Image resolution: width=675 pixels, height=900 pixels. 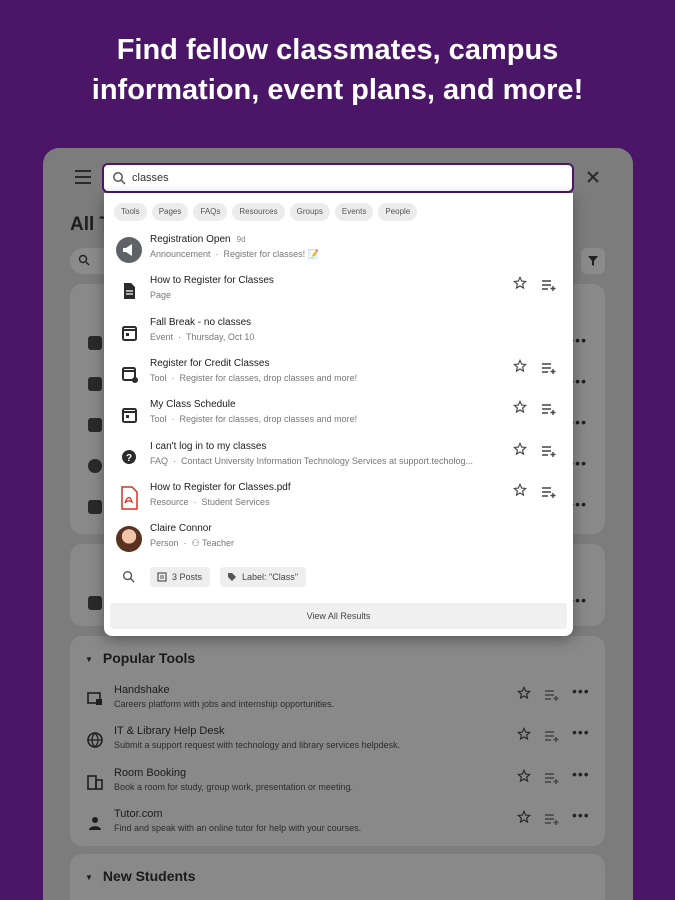 What do you see at coordinates (142, 690) in the screenshot?
I see `tool-title: Handshake` at bounding box center [142, 690].